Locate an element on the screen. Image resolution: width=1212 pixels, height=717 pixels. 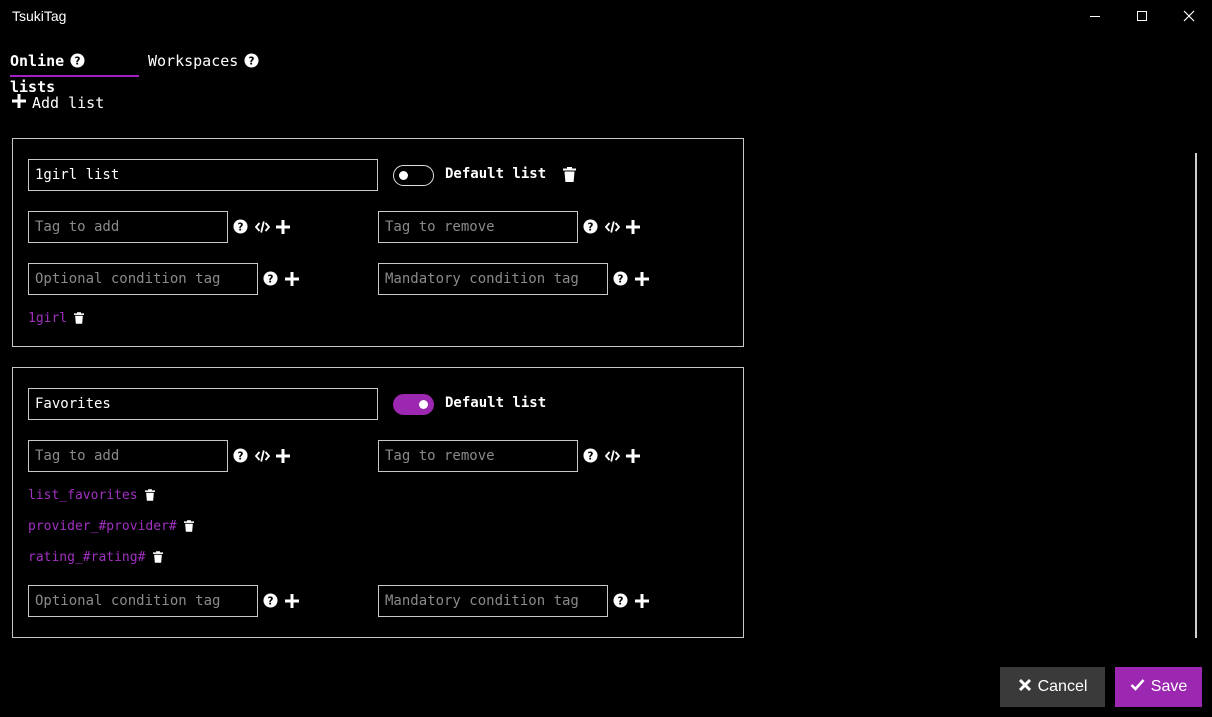
tag-item: list_favorites is located at coordinates (83, 495).